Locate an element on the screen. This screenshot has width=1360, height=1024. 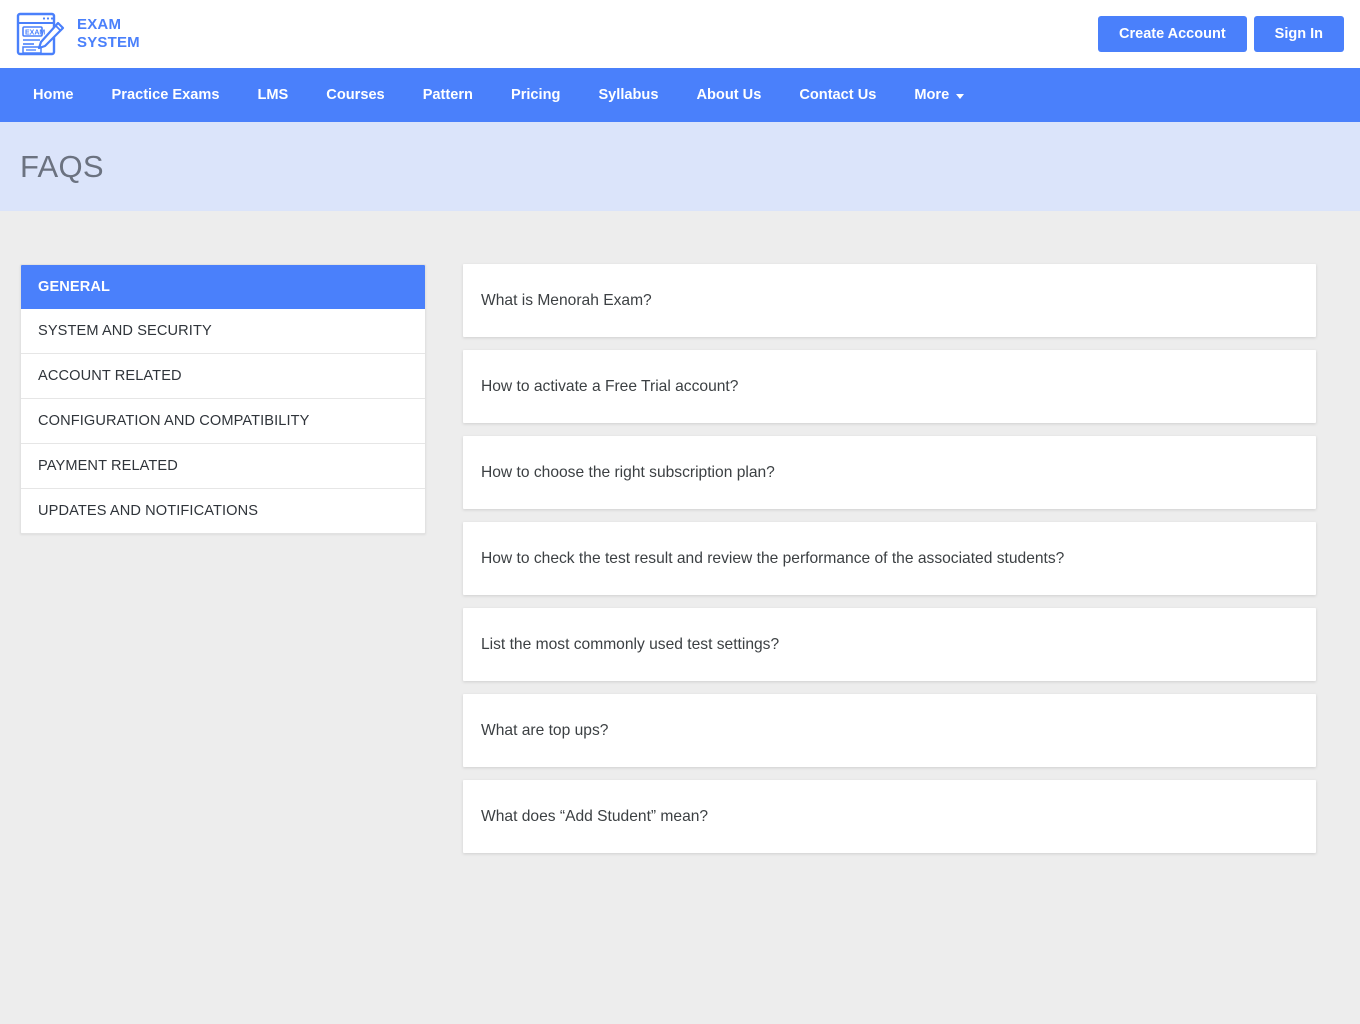
nav-item-label: Syllabus is located at coordinates (628, 95).